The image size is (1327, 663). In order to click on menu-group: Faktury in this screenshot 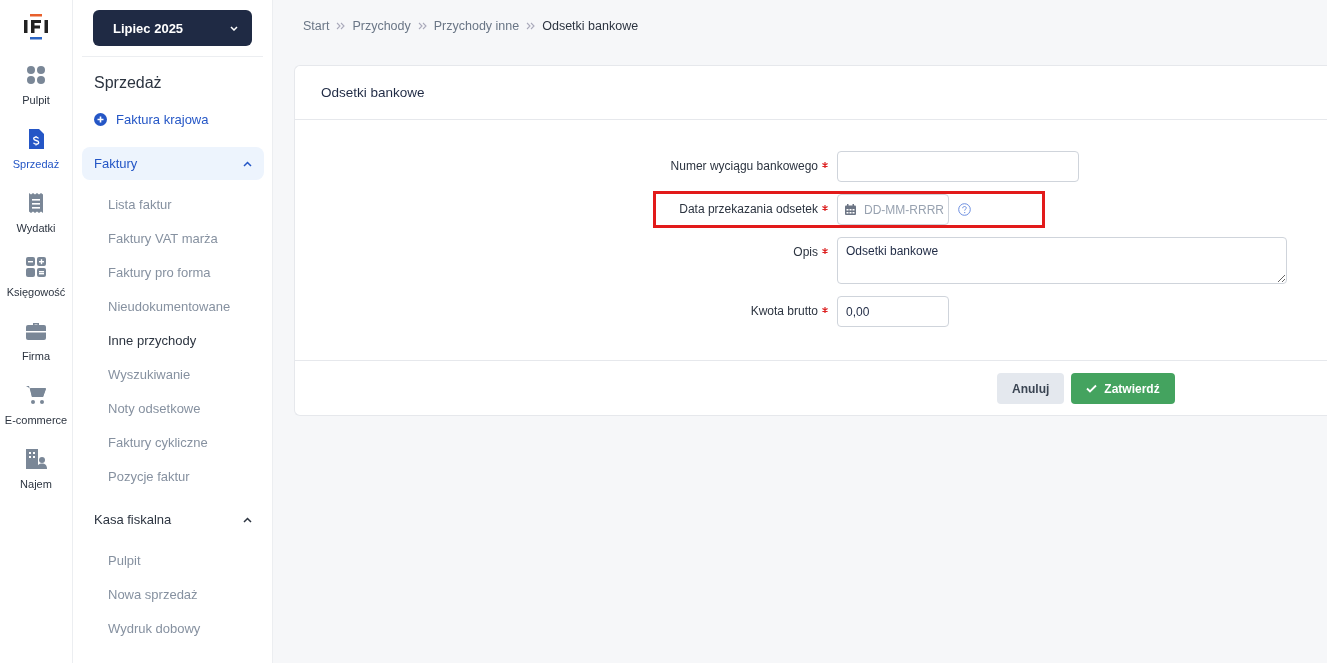, I will do `click(173, 163)`.